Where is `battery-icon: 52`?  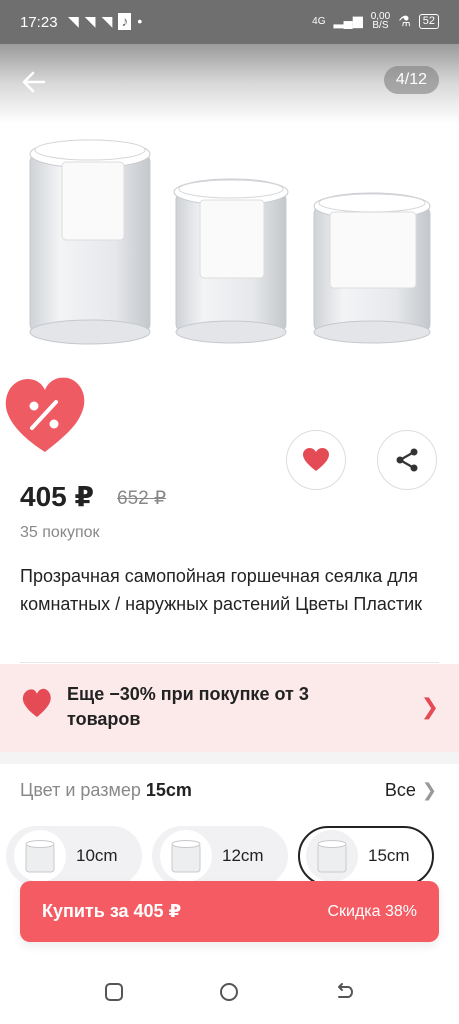
battery-icon: 52 is located at coordinates (428, 21).